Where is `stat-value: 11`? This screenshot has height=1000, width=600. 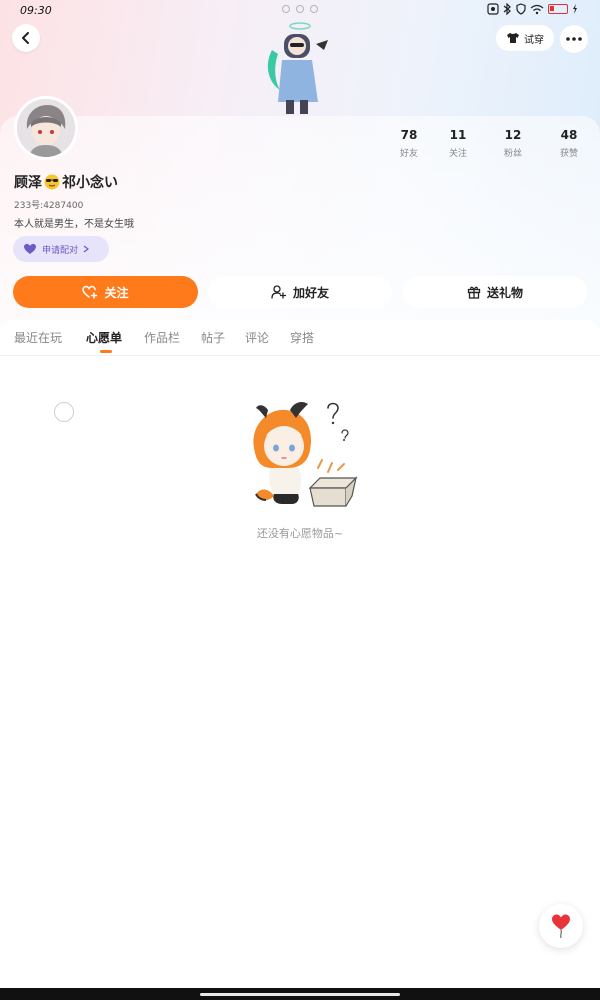 stat-value: 11 is located at coordinates (458, 135).